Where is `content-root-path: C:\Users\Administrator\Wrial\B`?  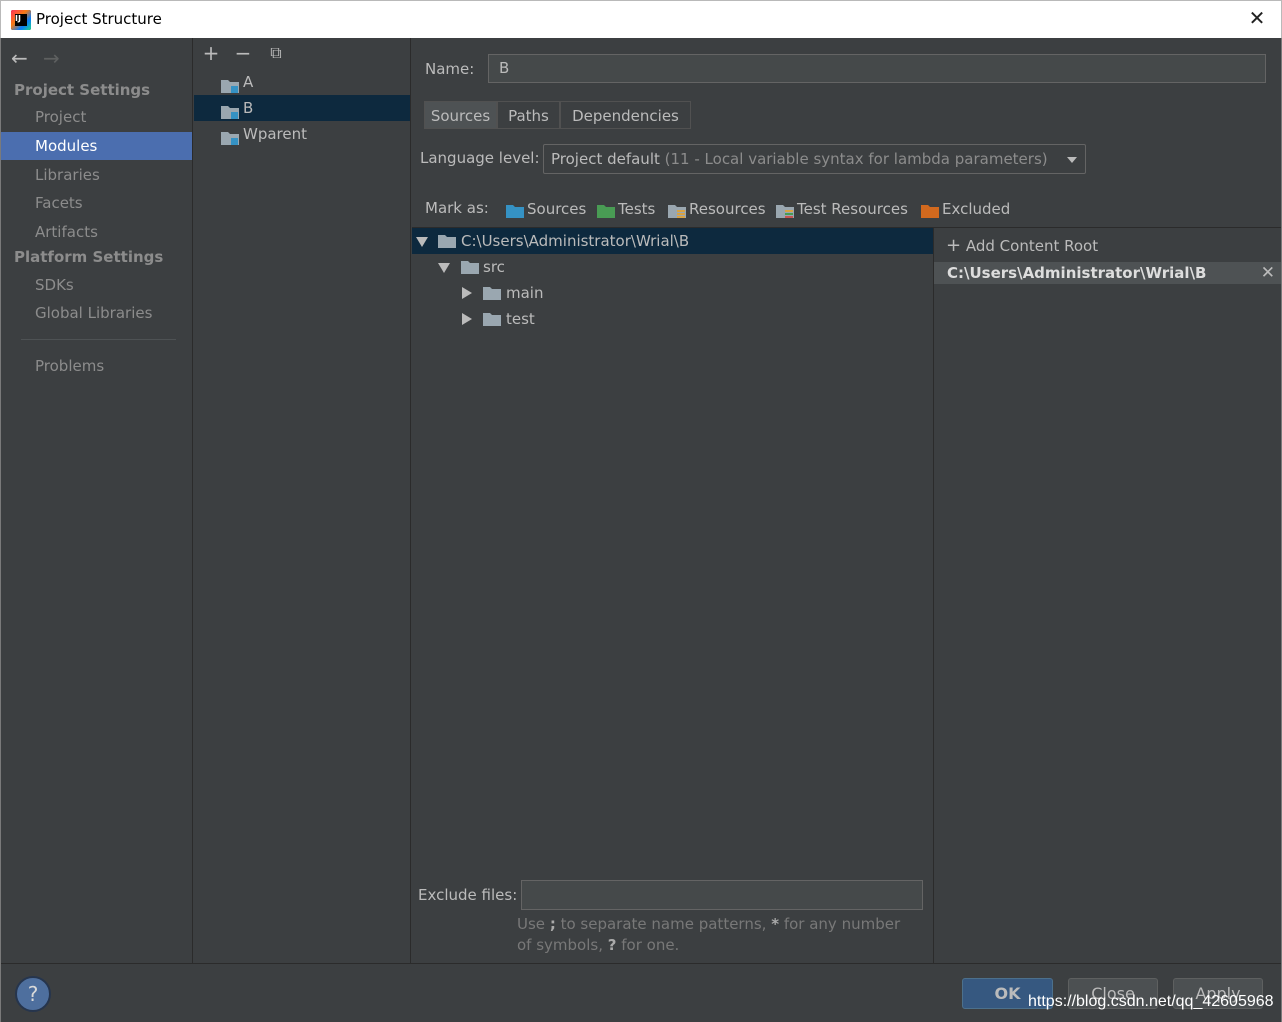
content-root-path: C:\Users\Administrator\Wrial\B is located at coordinates (1077, 273).